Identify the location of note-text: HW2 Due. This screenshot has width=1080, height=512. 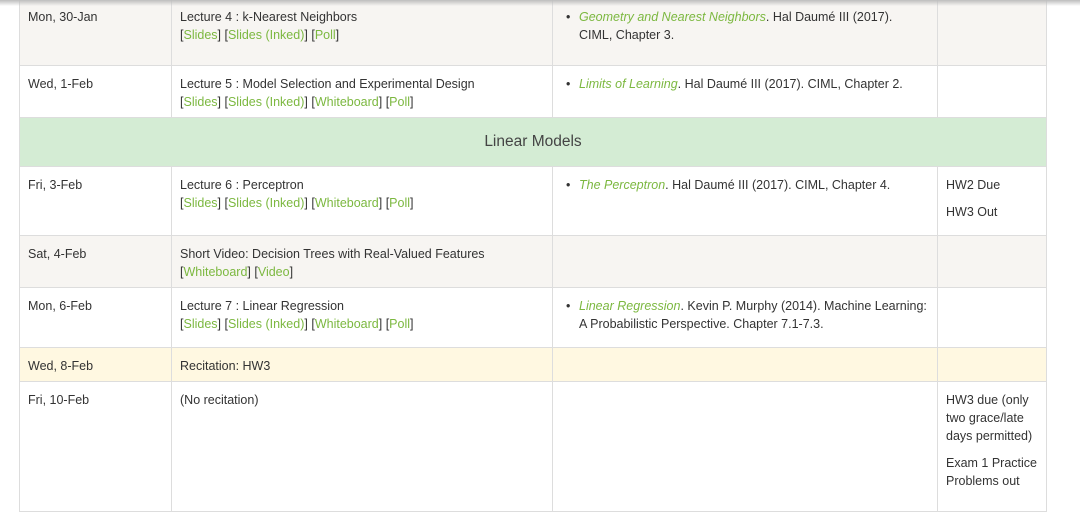
(973, 185).